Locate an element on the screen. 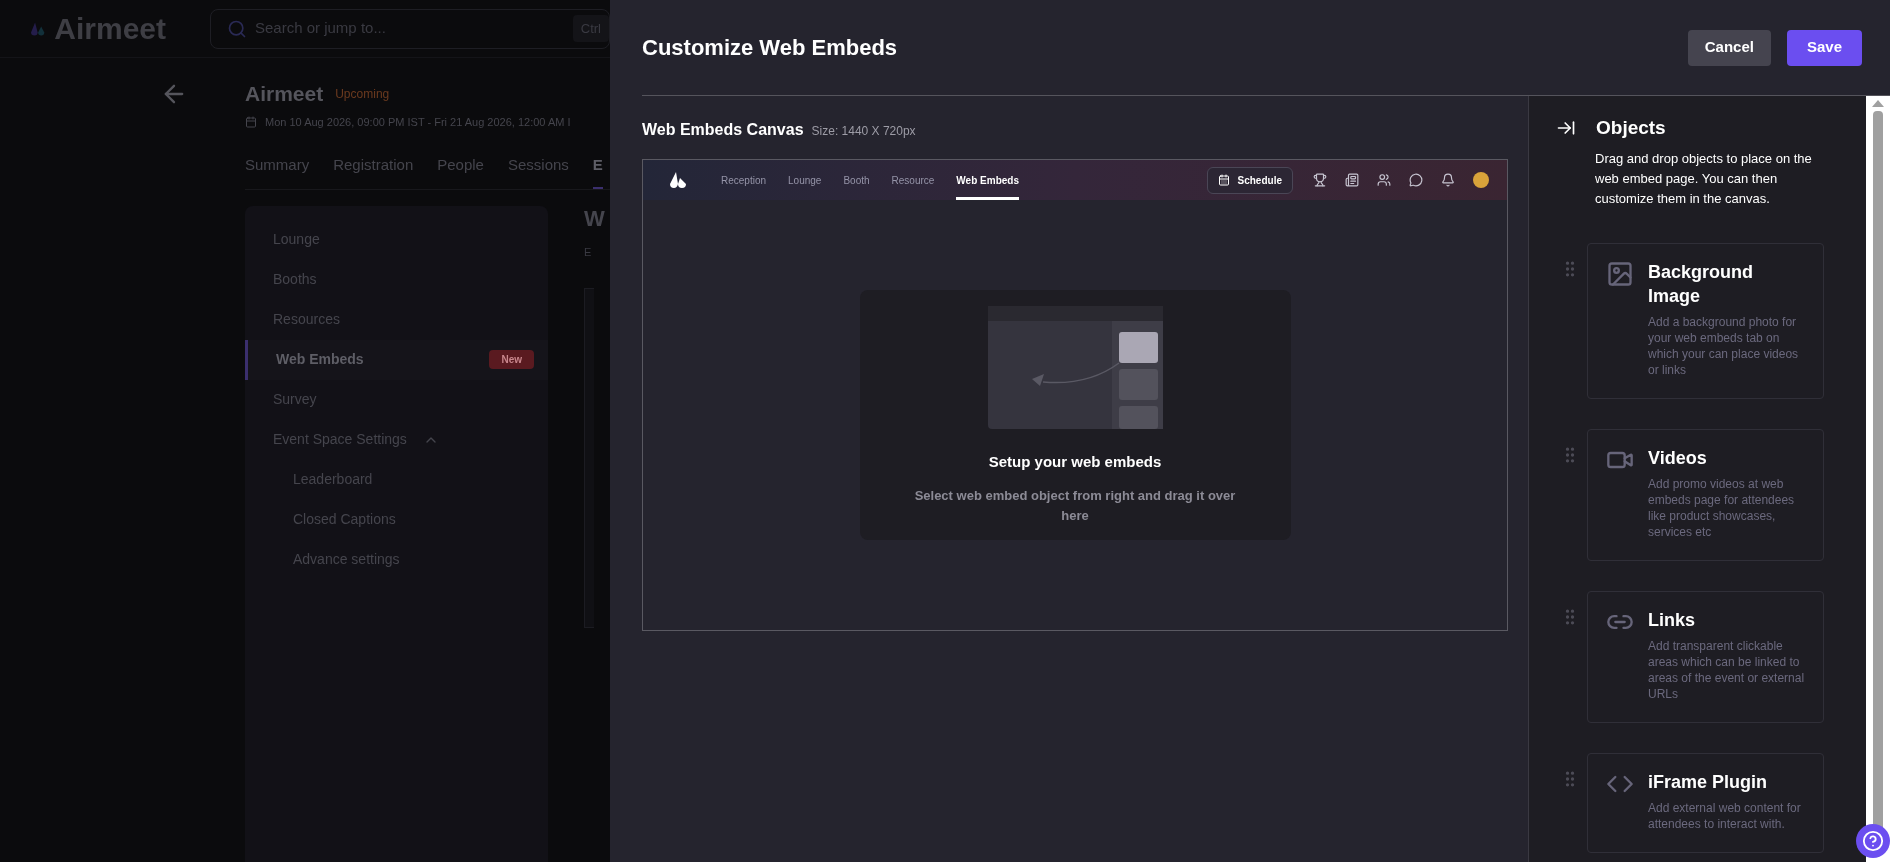  object-title: iFrame Plugin is located at coordinates (1708, 782).